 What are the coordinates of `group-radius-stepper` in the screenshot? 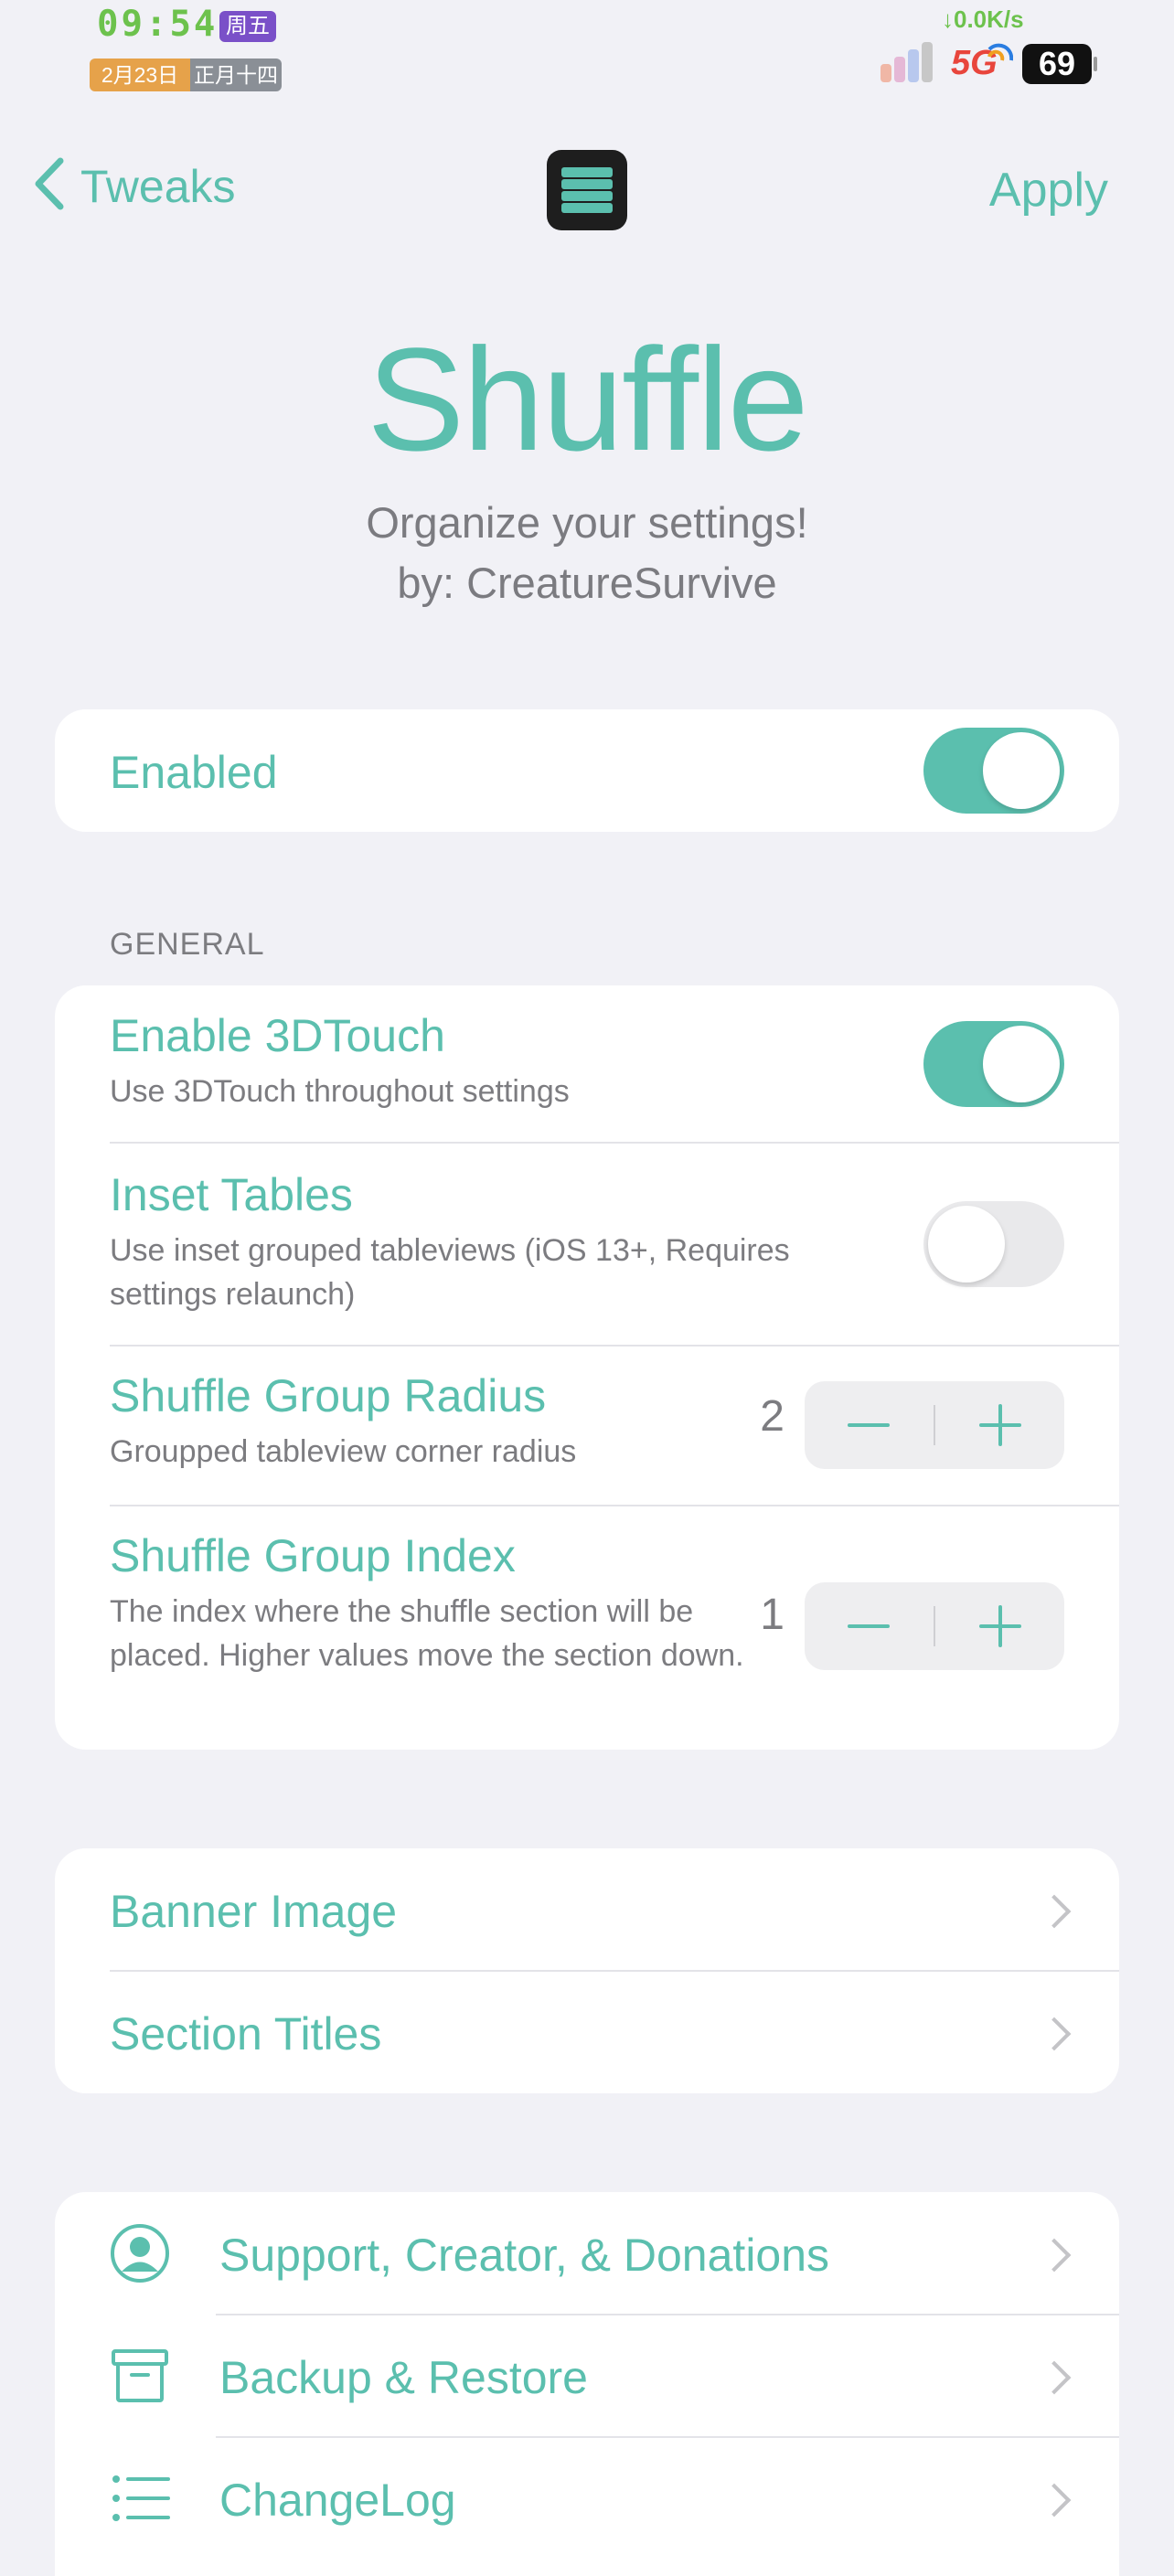 It's located at (934, 1425).